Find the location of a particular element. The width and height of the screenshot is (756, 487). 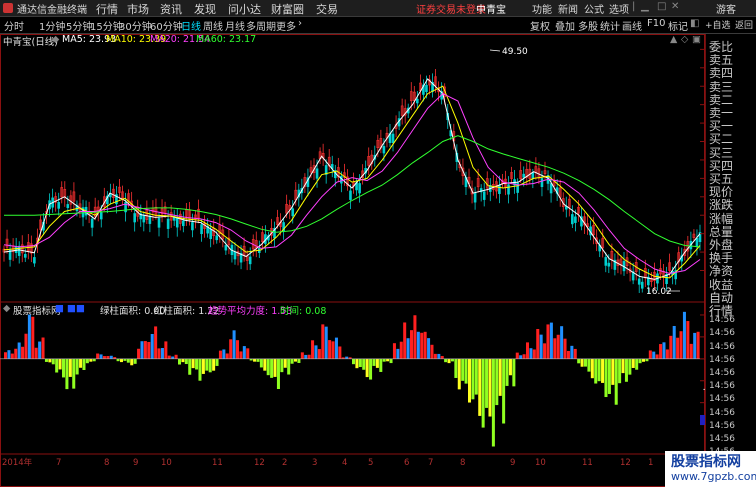

menu-news: 资讯 is located at coordinates (171, 9).